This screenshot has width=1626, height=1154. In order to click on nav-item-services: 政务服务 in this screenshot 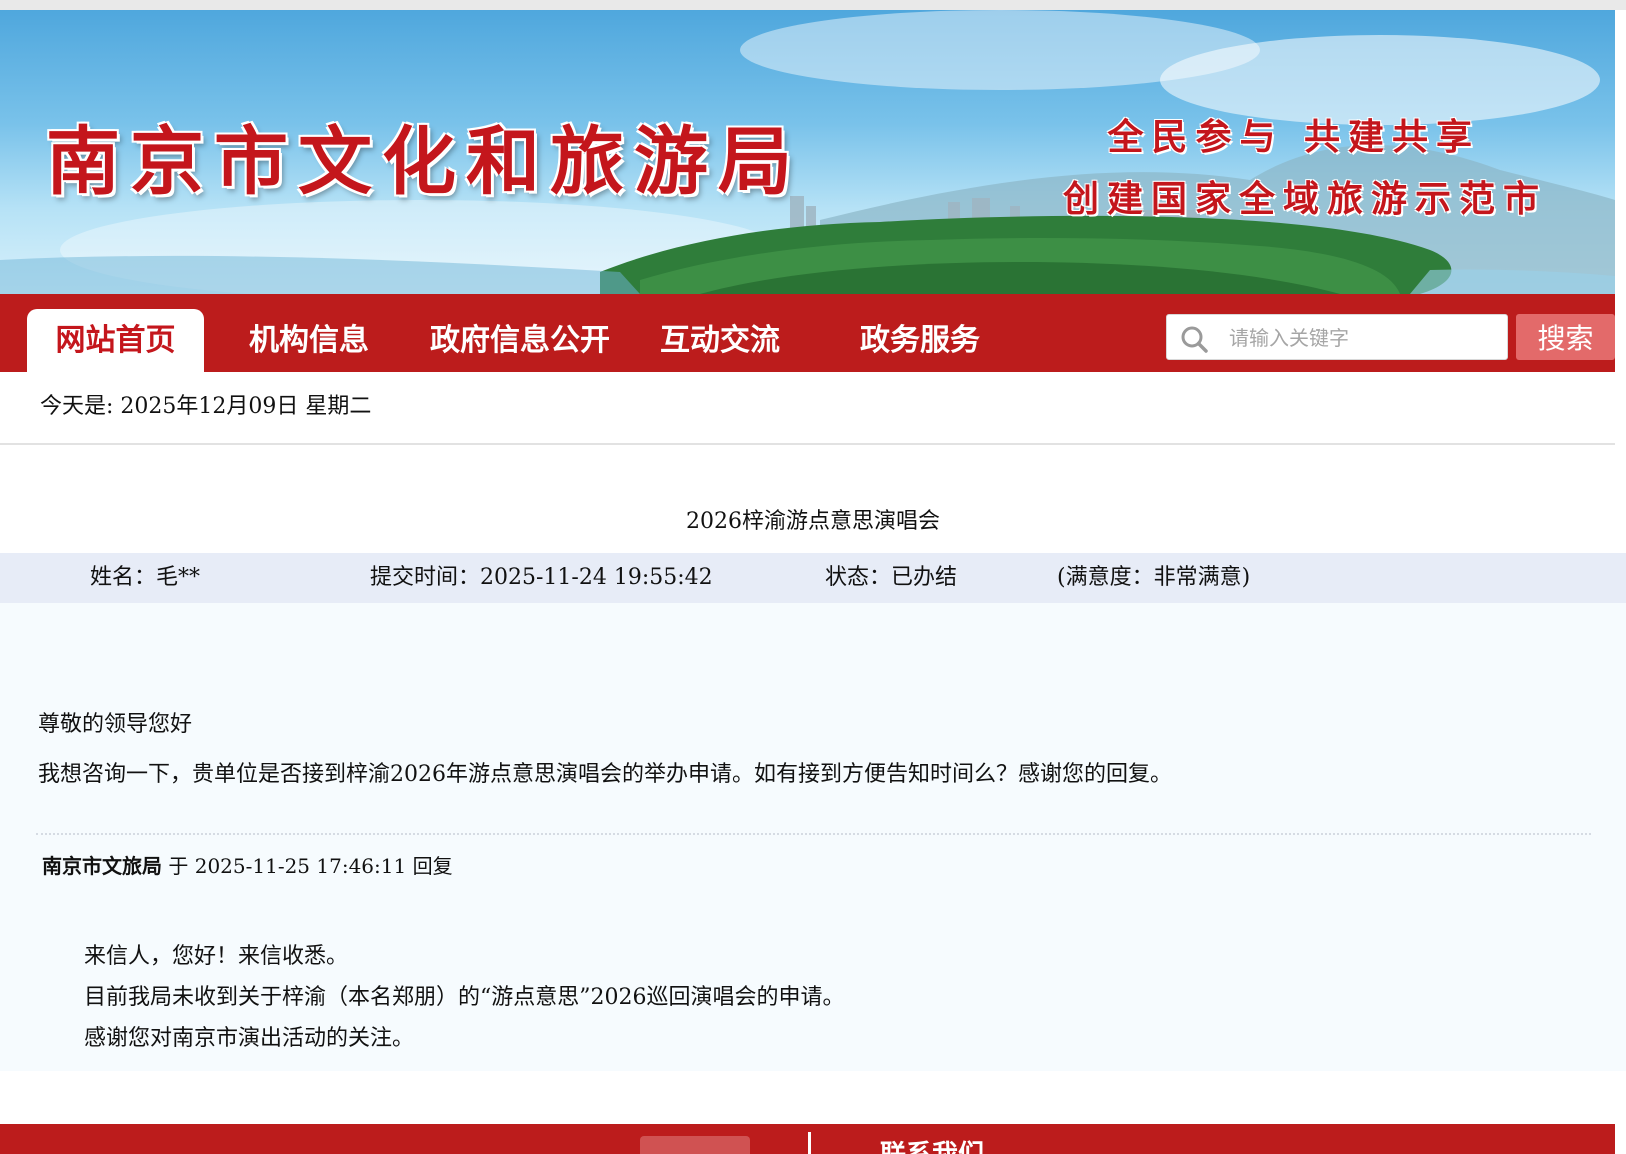, I will do `click(920, 340)`.